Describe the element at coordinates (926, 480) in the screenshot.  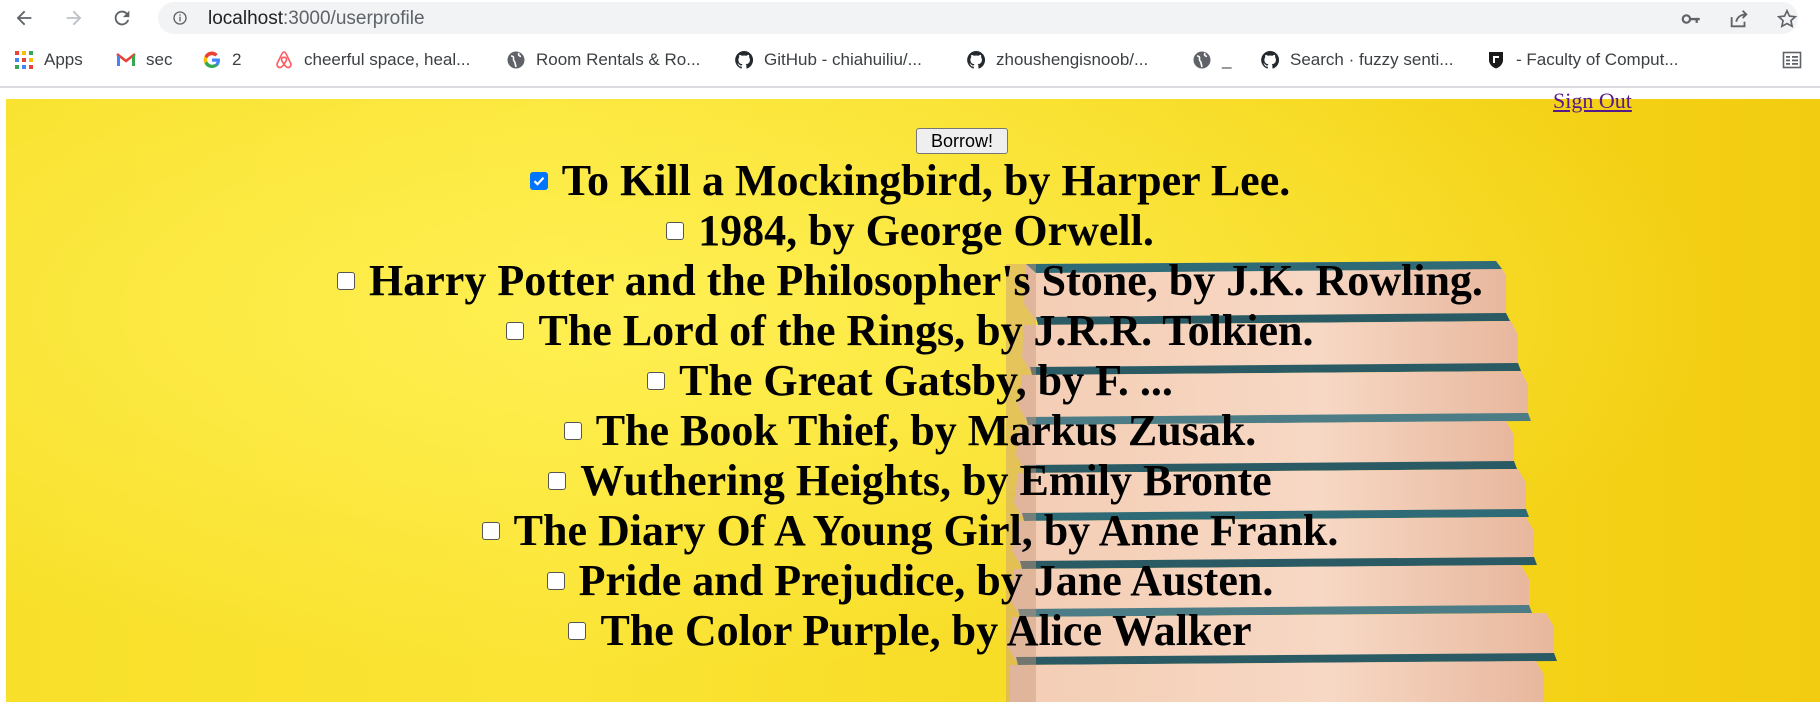
I see `book-title: Wuthering Heights, by Emily Bronte` at that location.